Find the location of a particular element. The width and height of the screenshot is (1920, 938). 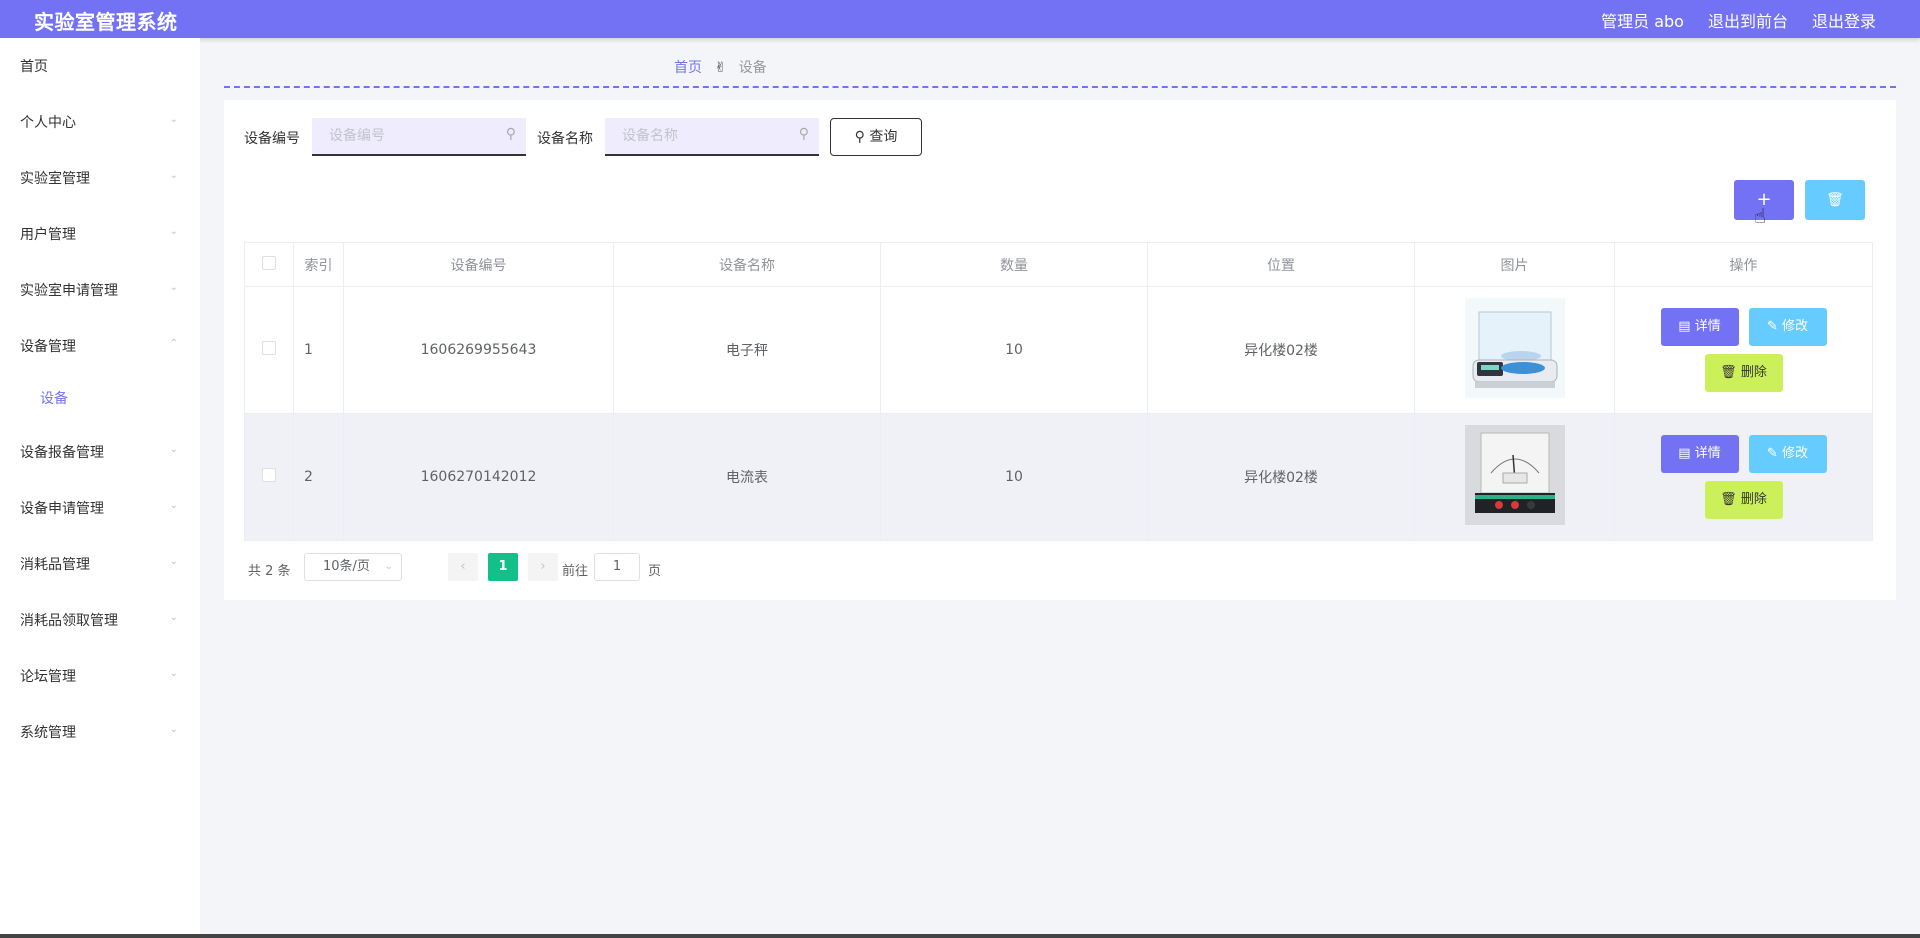

chevron-up-icon: ⌃ is located at coordinates (173, 343).